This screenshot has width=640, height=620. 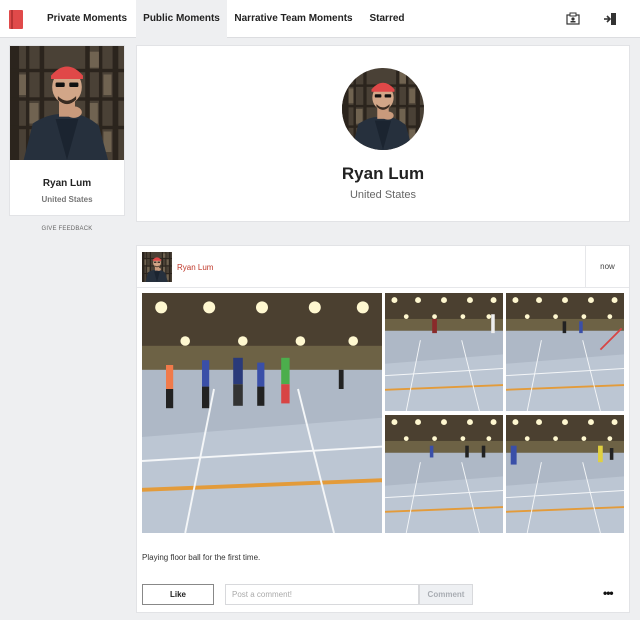 I want to click on profile-location: United States, so click(x=383, y=195).